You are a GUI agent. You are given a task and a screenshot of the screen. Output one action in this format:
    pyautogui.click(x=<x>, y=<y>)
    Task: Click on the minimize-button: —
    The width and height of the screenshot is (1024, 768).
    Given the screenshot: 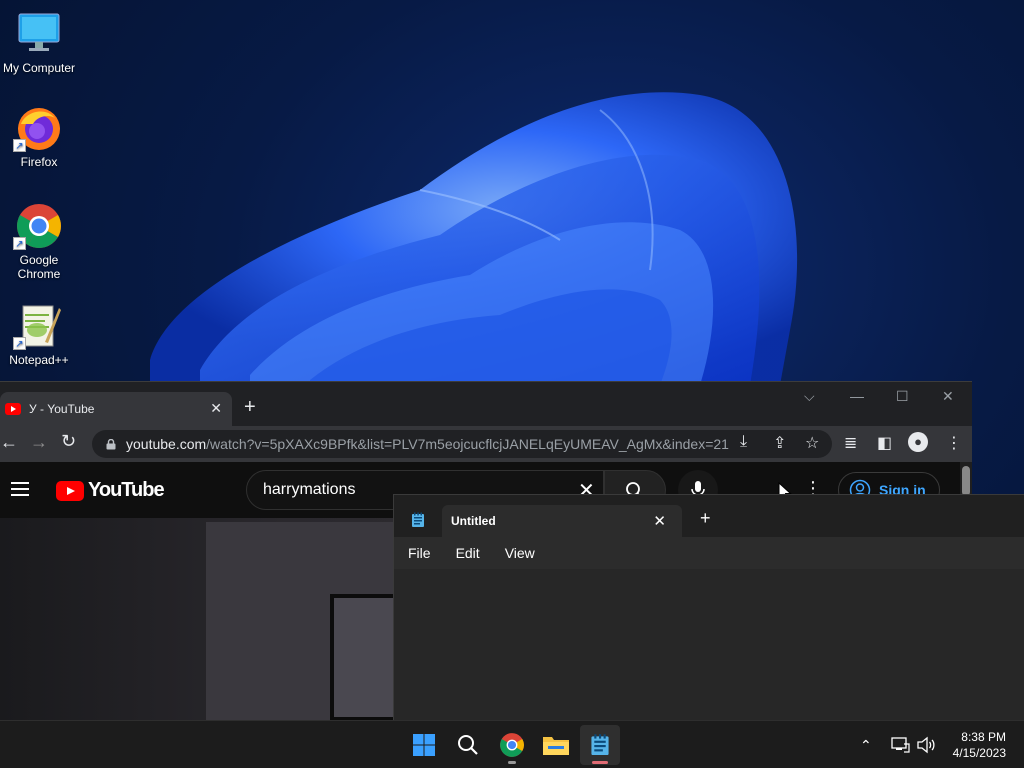 What is the action you would take?
    pyautogui.click(x=857, y=396)
    